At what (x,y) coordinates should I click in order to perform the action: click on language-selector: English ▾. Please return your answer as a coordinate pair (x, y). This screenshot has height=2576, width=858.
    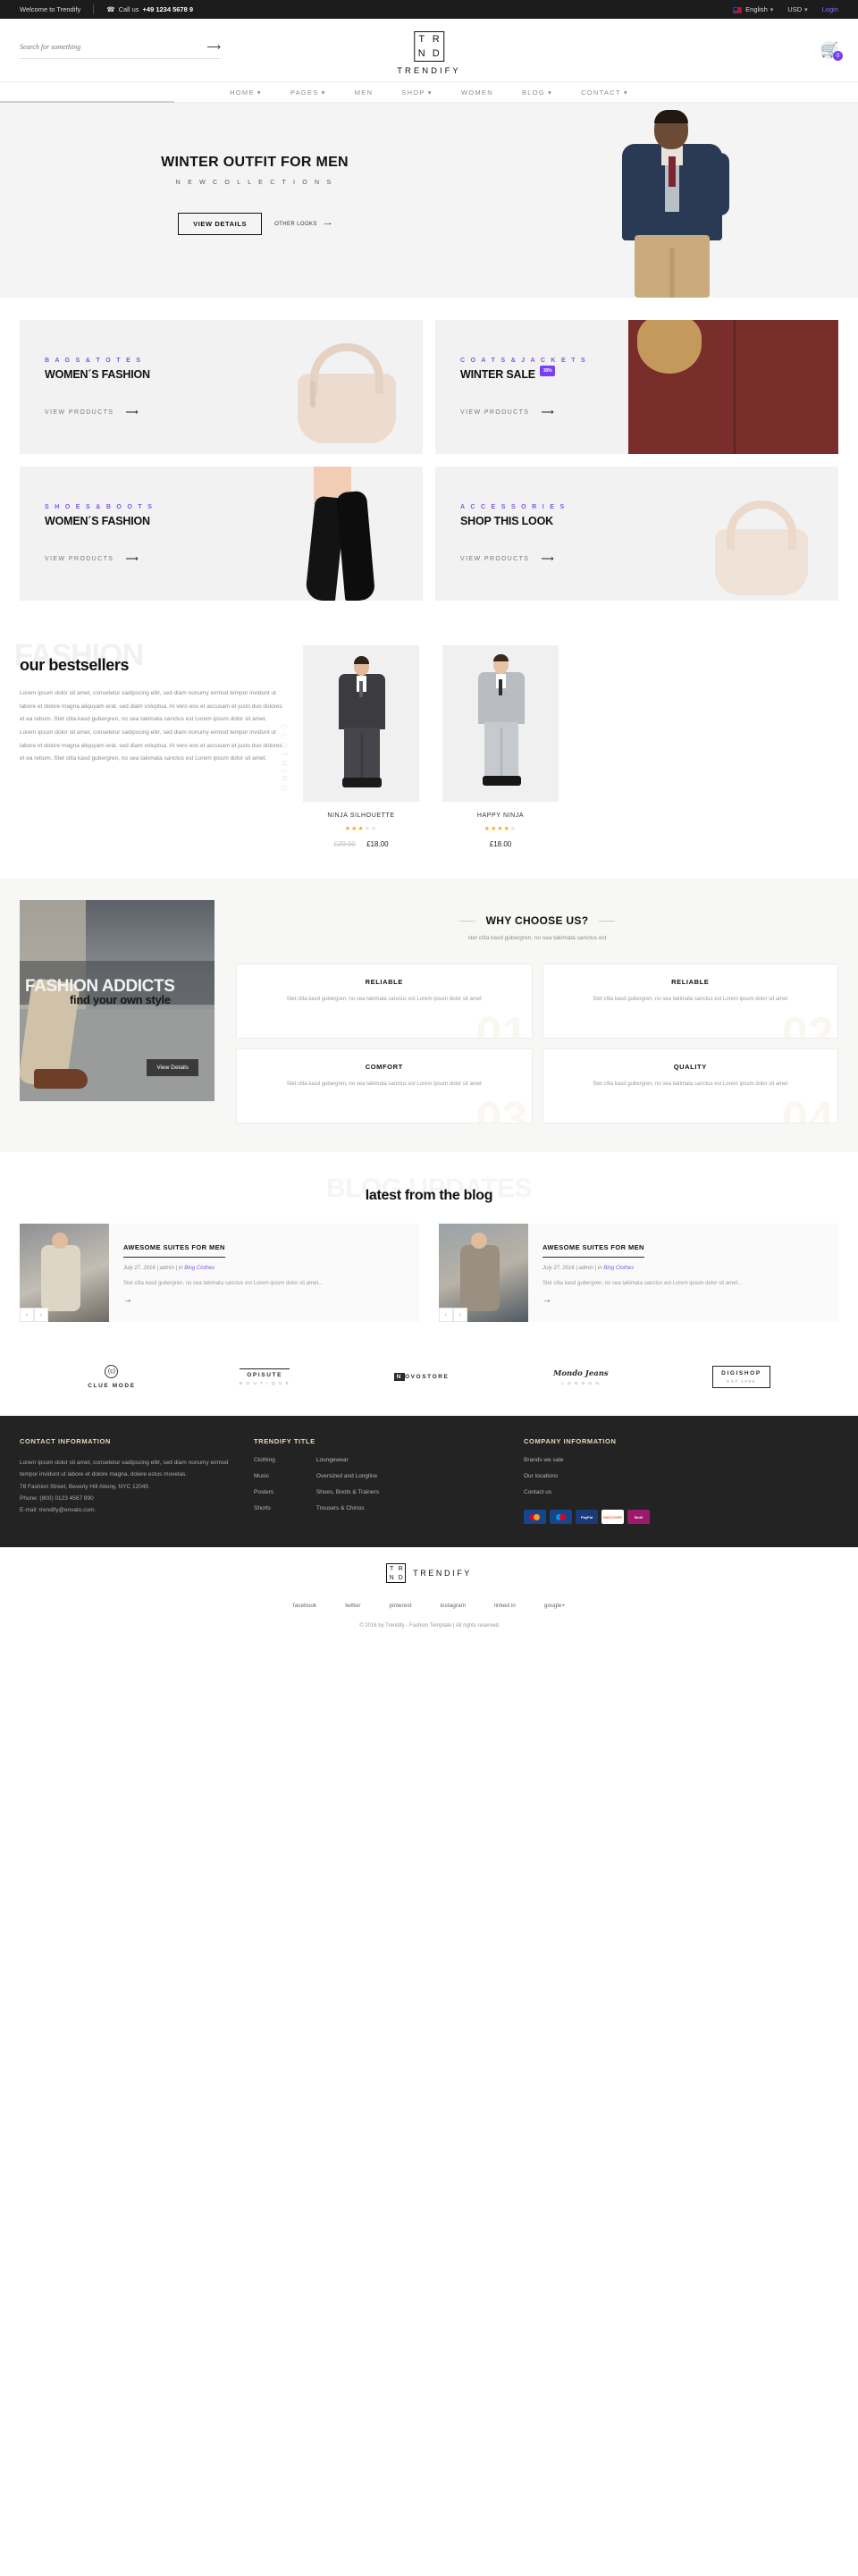
    Looking at the image, I should click on (753, 9).